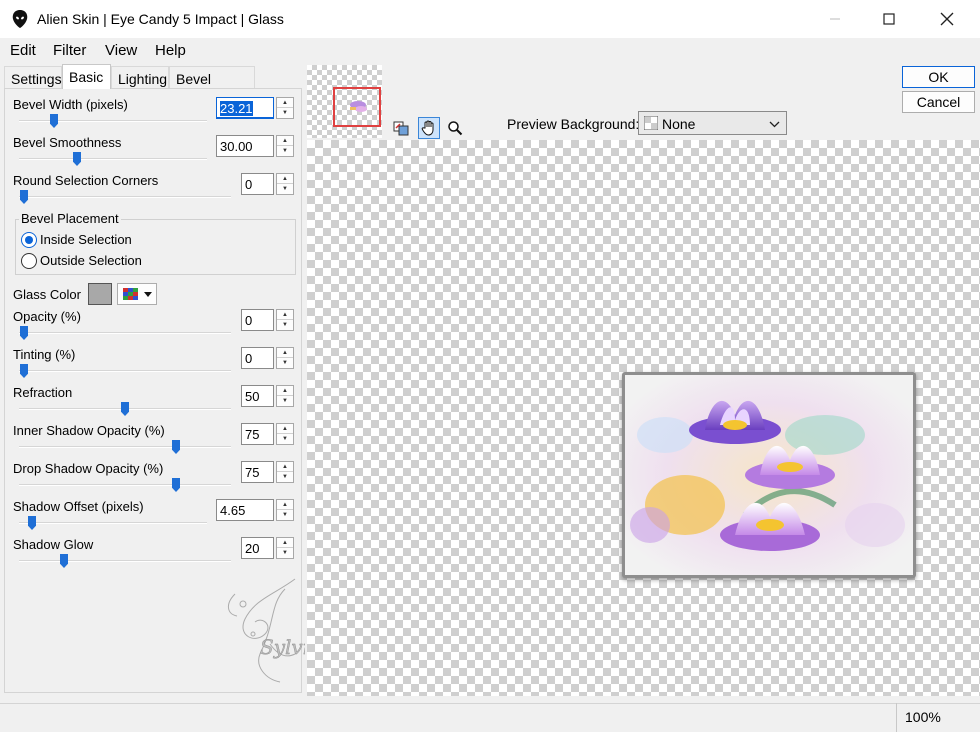 The image size is (980, 732). What do you see at coordinates (29, 261) in the screenshot?
I see `outside-selection-radio` at bounding box center [29, 261].